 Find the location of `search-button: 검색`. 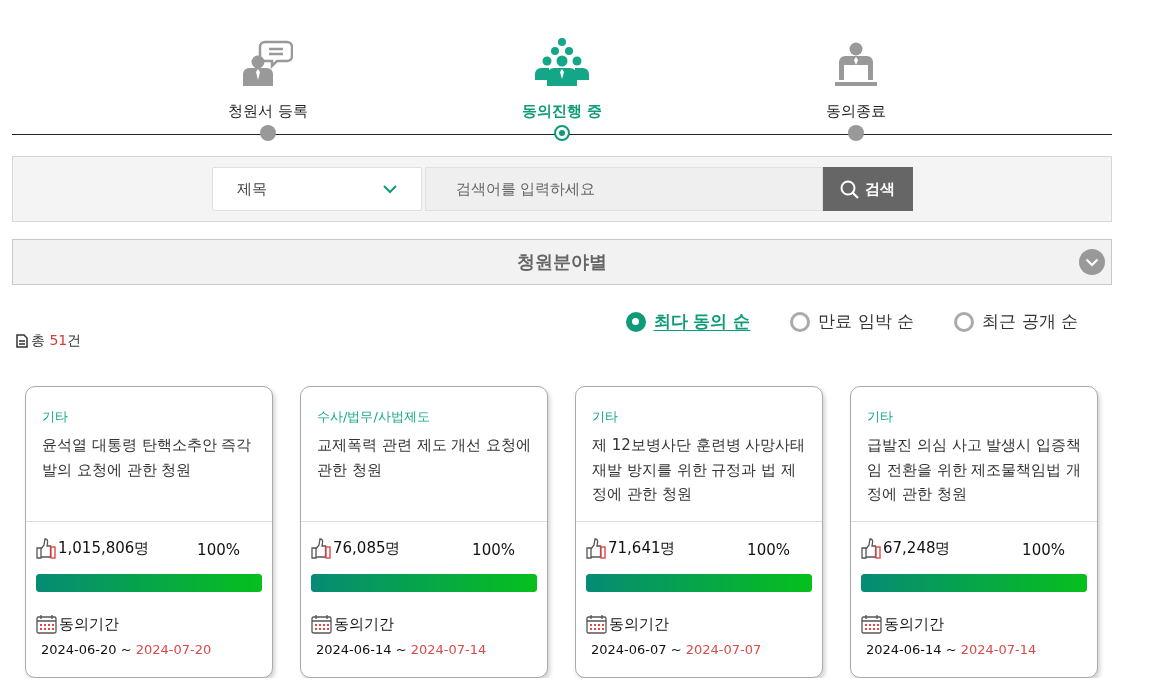

search-button: 검색 is located at coordinates (867, 189).